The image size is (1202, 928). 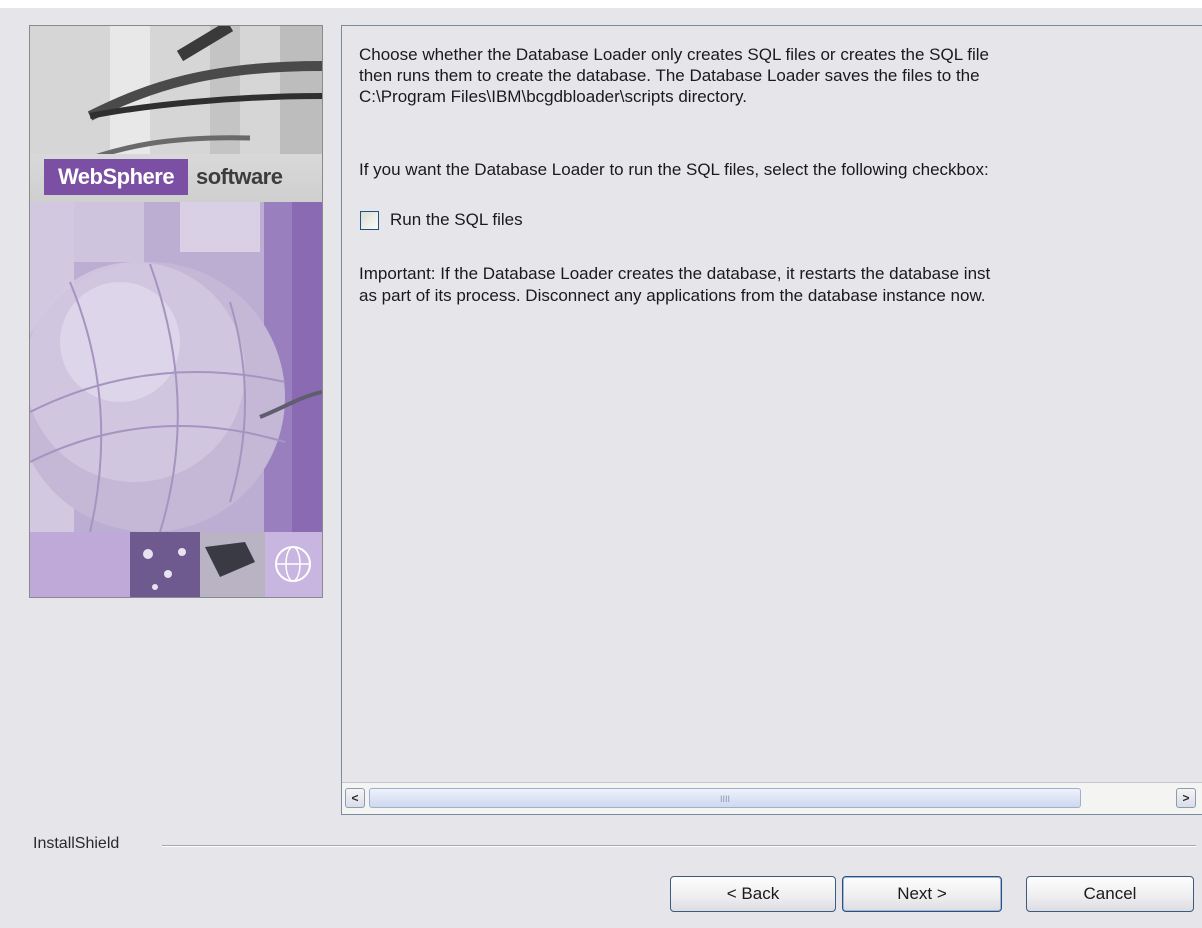 What do you see at coordinates (239, 176) in the screenshot?
I see `software-logo-text: software` at bounding box center [239, 176].